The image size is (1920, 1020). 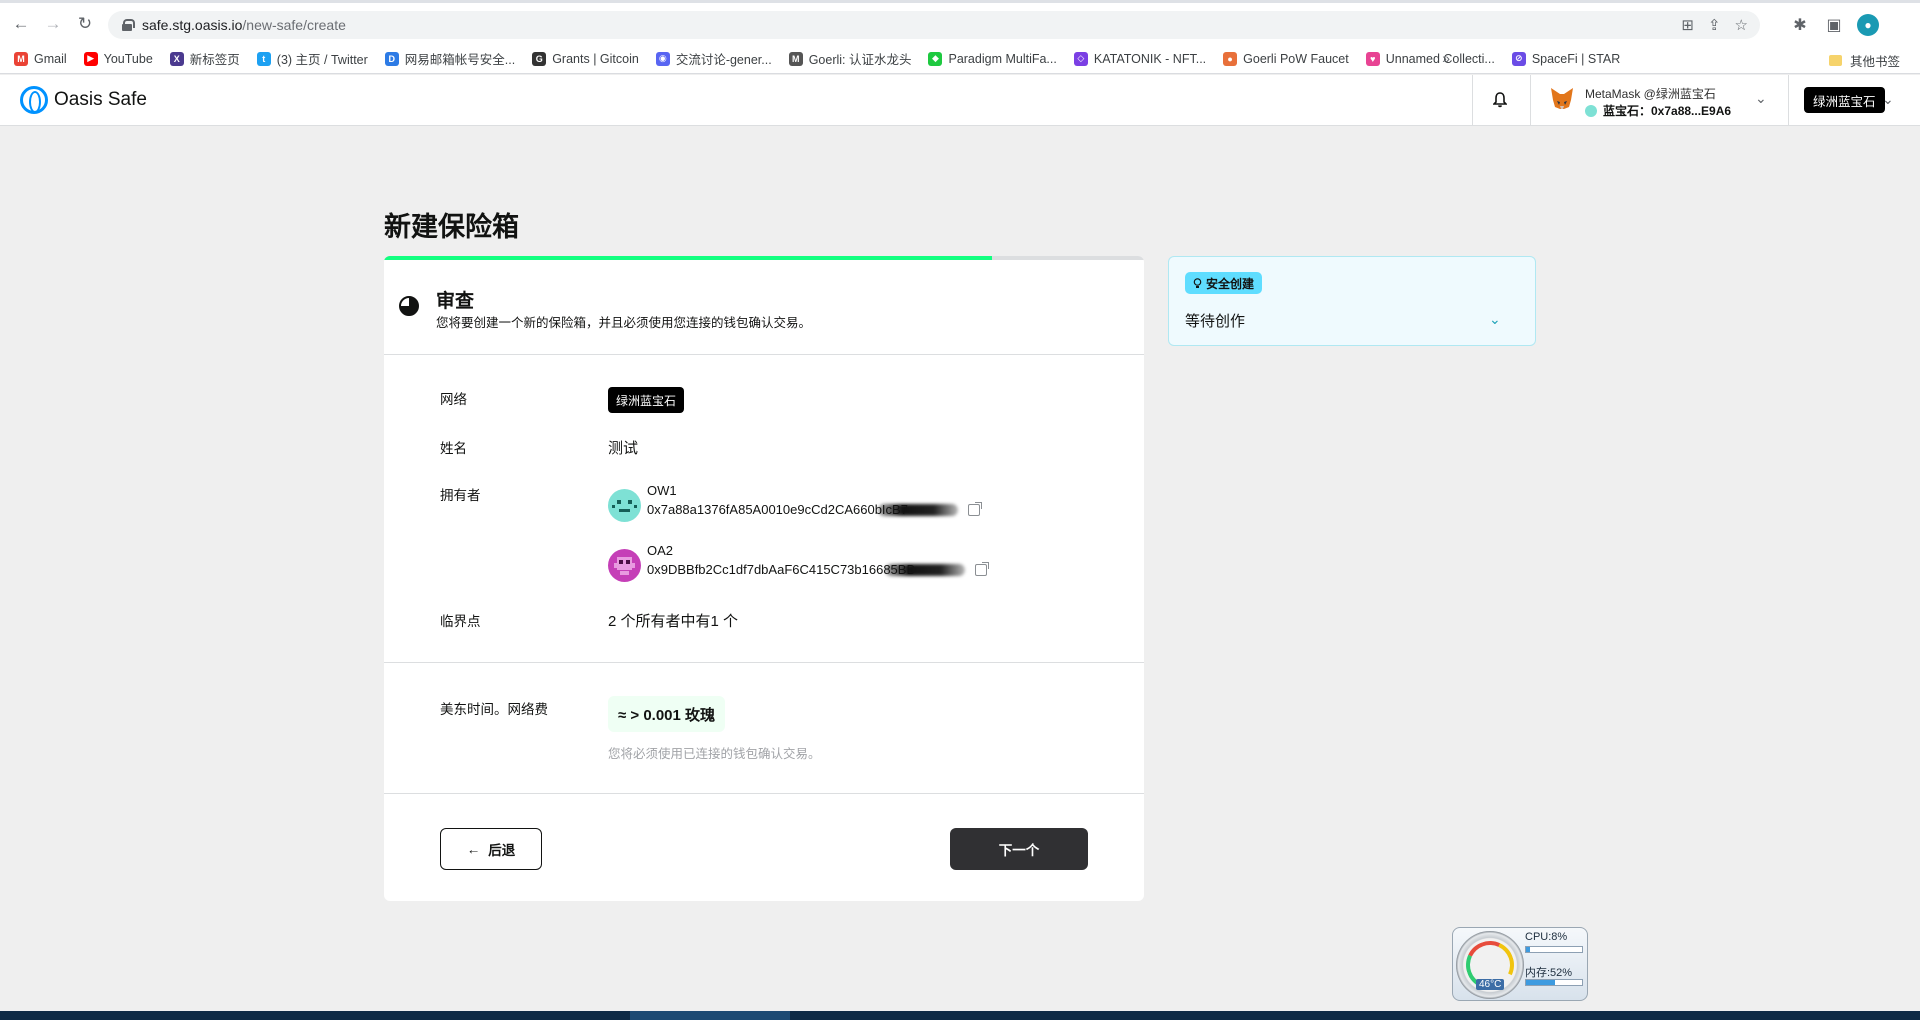 What do you see at coordinates (100, 99) in the screenshot?
I see `app-name: Oasis Safe` at bounding box center [100, 99].